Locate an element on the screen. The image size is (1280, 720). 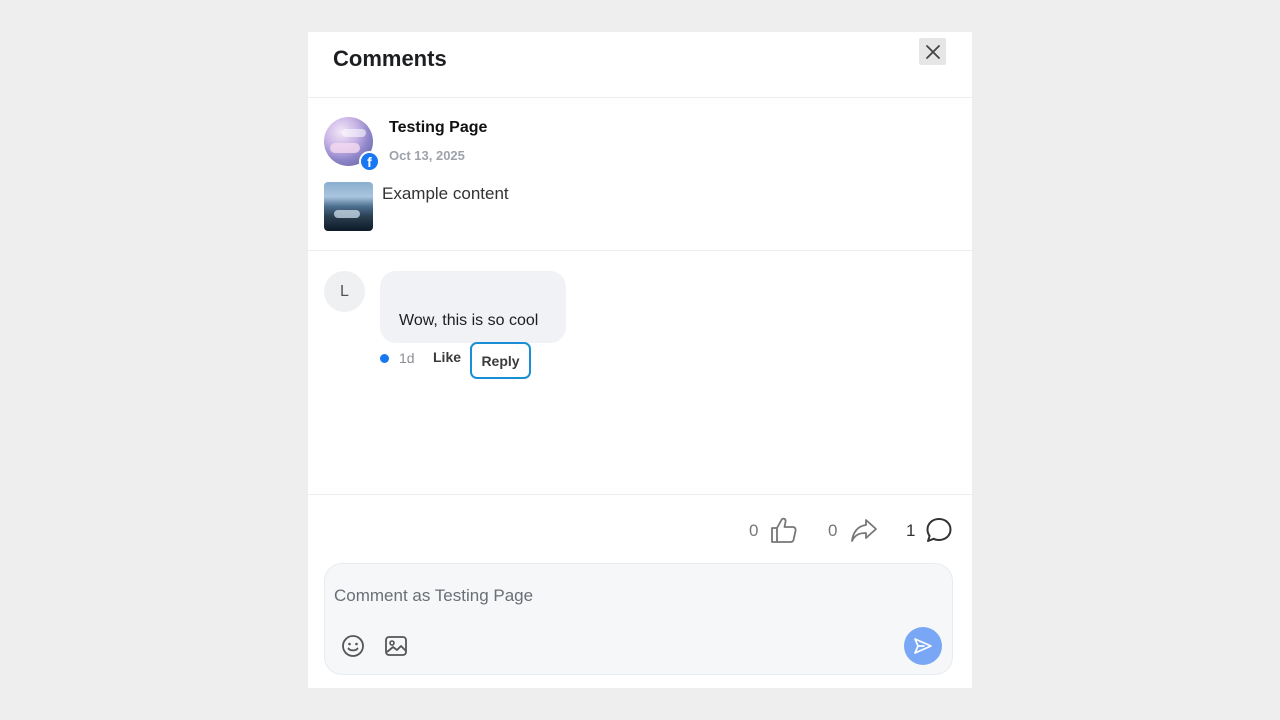
close-icon is located at coordinates (932, 51).